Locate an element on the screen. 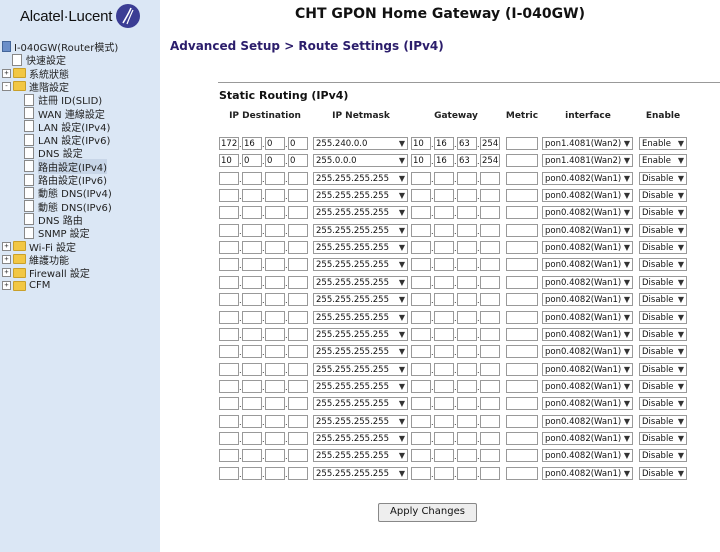  interface-select: pon1.4081(Wan2) ▼ is located at coordinates (587, 143).